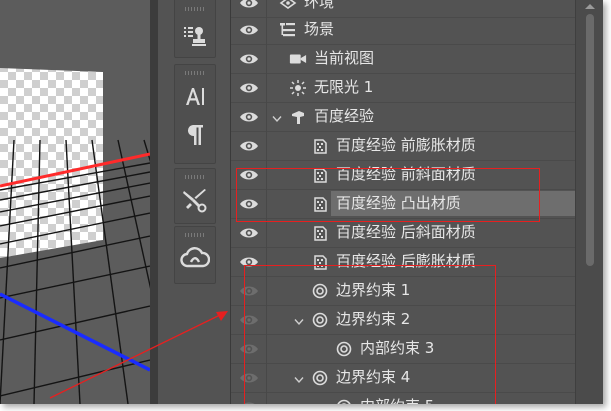  Describe the element at coordinates (319, 29) in the screenshot. I see `layer-name: 场景` at that location.